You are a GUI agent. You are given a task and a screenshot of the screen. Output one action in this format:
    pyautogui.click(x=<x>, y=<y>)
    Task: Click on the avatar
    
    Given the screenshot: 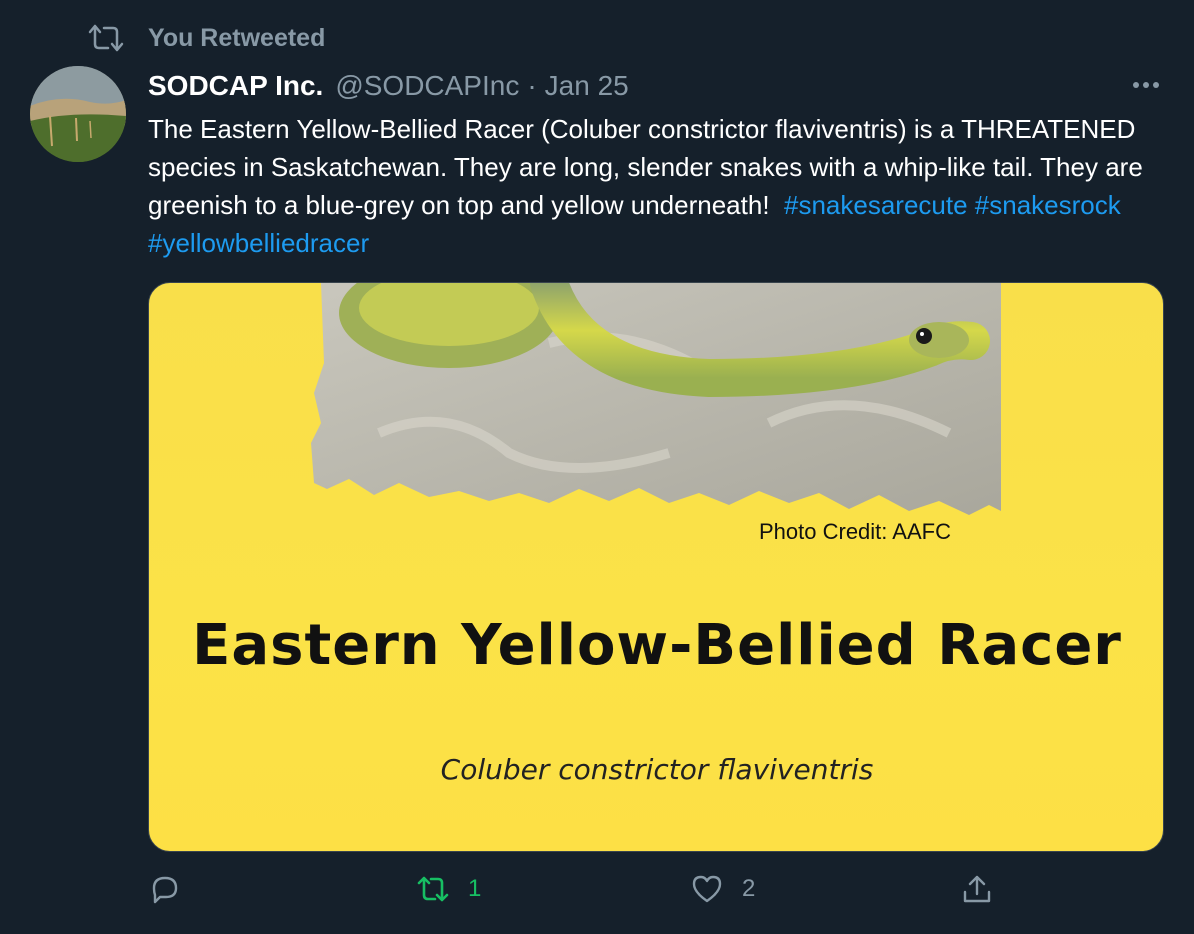 What is the action you would take?
    pyautogui.click(x=78, y=114)
    